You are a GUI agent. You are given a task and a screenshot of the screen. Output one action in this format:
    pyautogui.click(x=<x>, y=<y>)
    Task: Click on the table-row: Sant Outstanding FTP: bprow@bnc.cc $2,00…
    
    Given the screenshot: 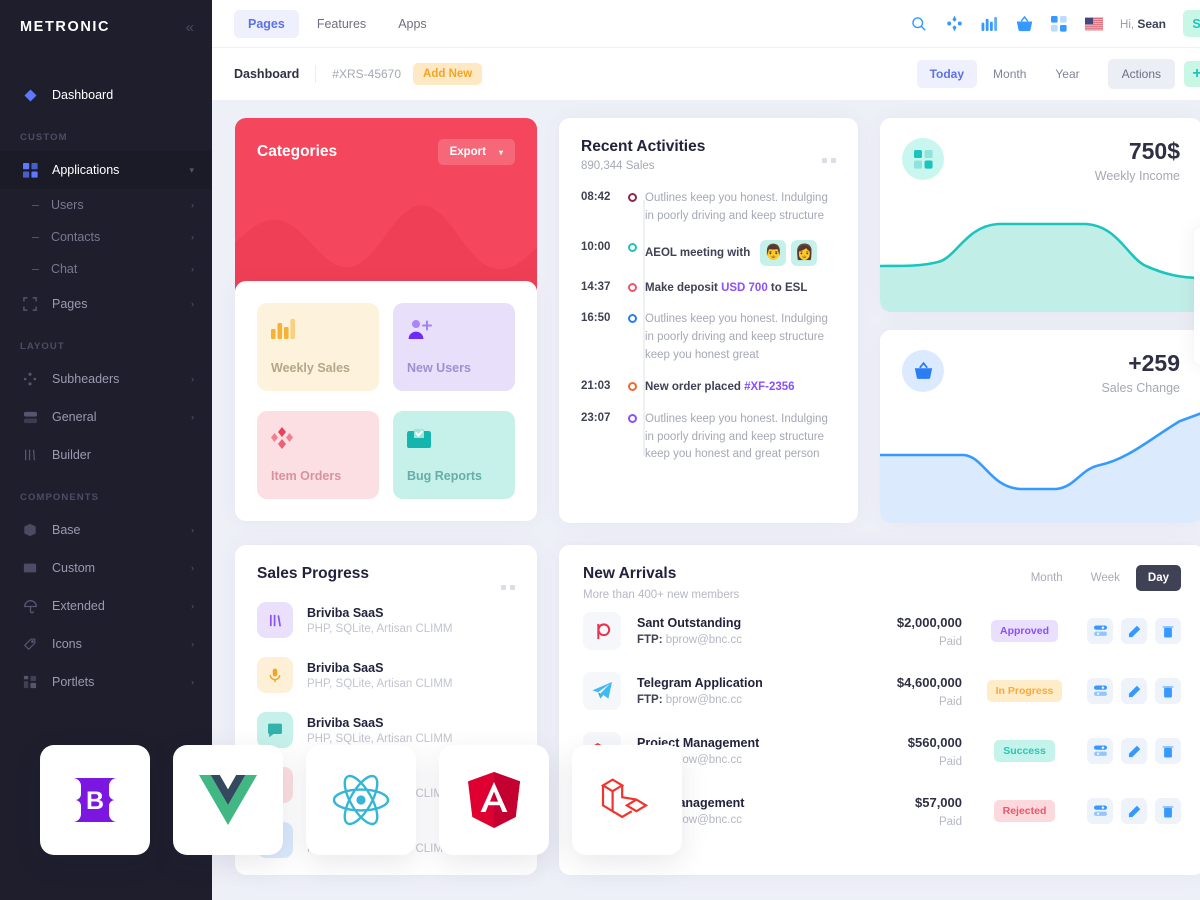 What is the action you would take?
    pyautogui.click(x=882, y=631)
    